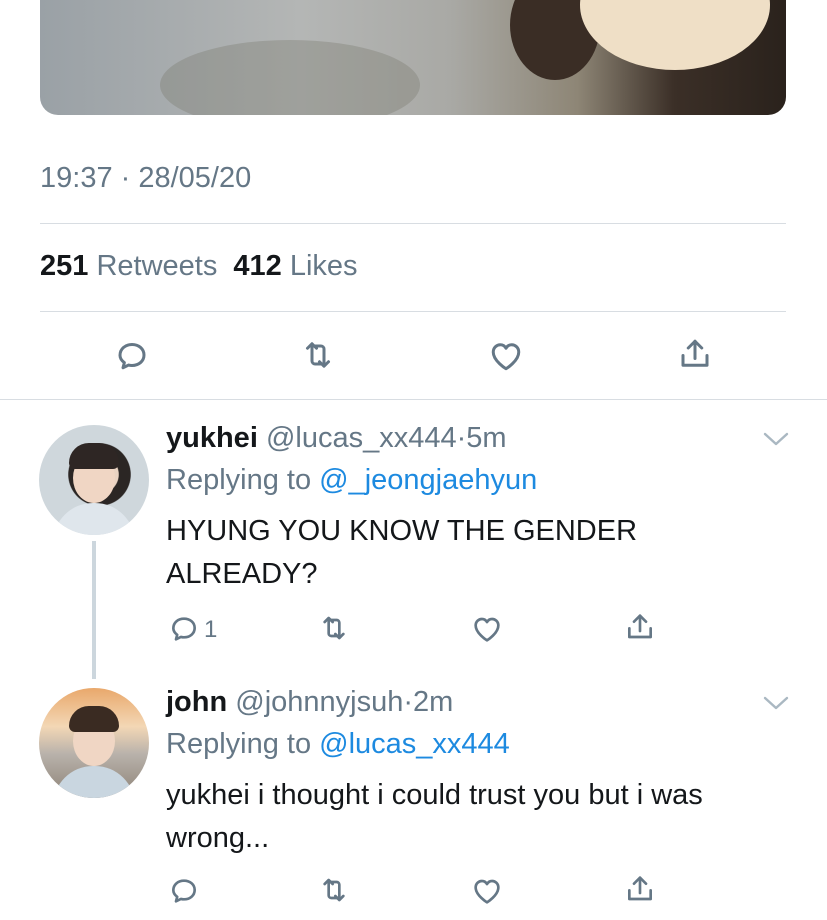 The height and width of the screenshot is (920, 827). I want to click on mention-link: @lucas_xx444, so click(414, 744).